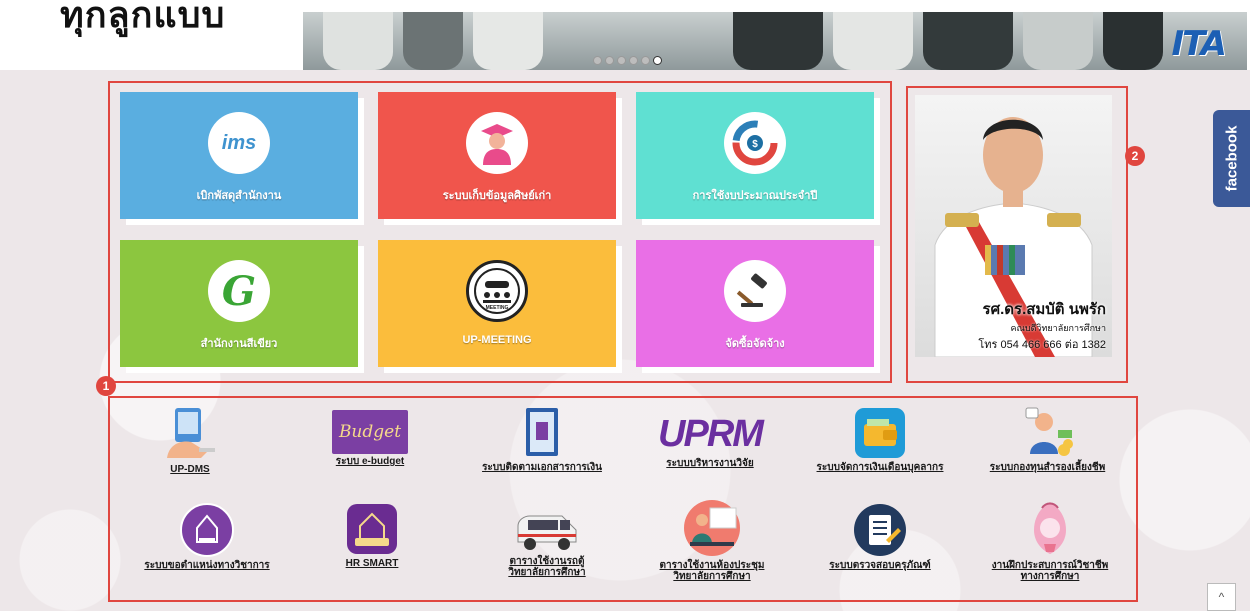 The image size is (1250, 611). What do you see at coordinates (547, 567) in the screenshot?
I see `system-label: ตารางใช้งานรถตู้ วิทยาลัยการศึกษา` at bounding box center [547, 567].